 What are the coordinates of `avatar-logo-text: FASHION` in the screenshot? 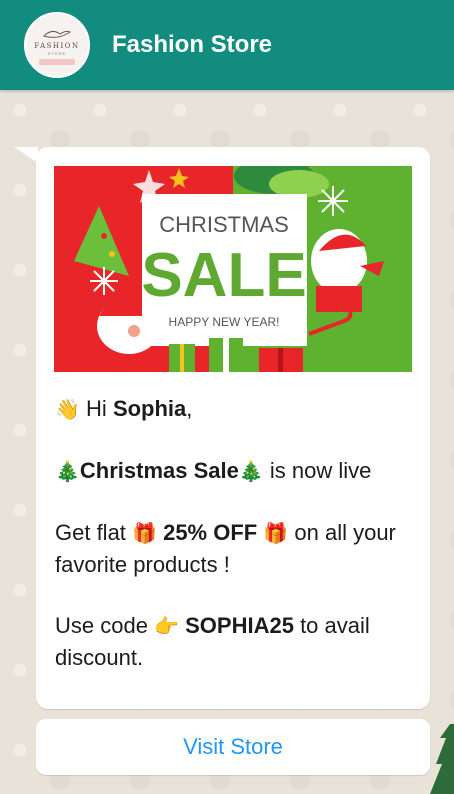 It's located at (57, 45).